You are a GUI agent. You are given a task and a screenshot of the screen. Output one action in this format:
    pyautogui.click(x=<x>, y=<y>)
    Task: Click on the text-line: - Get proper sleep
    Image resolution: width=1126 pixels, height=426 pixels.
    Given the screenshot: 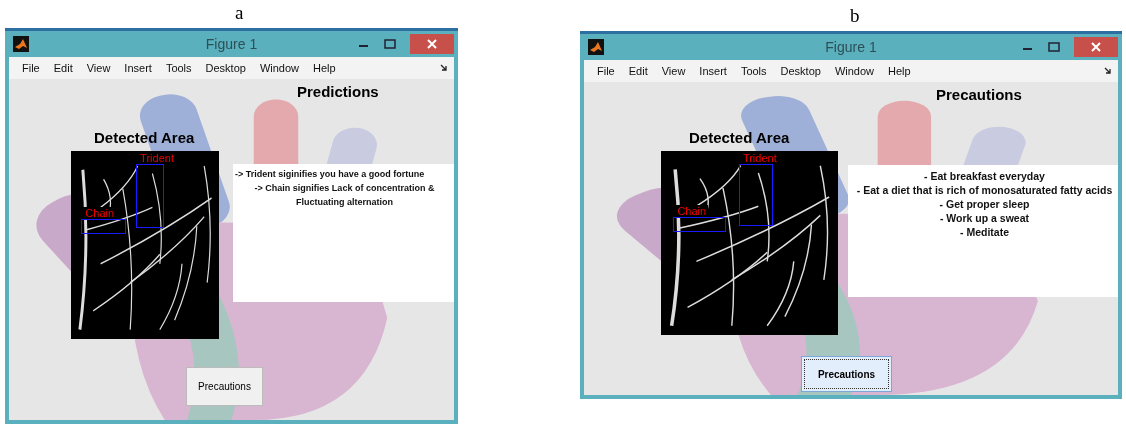 What is the action you would take?
    pyautogui.click(x=984, y=204)
    